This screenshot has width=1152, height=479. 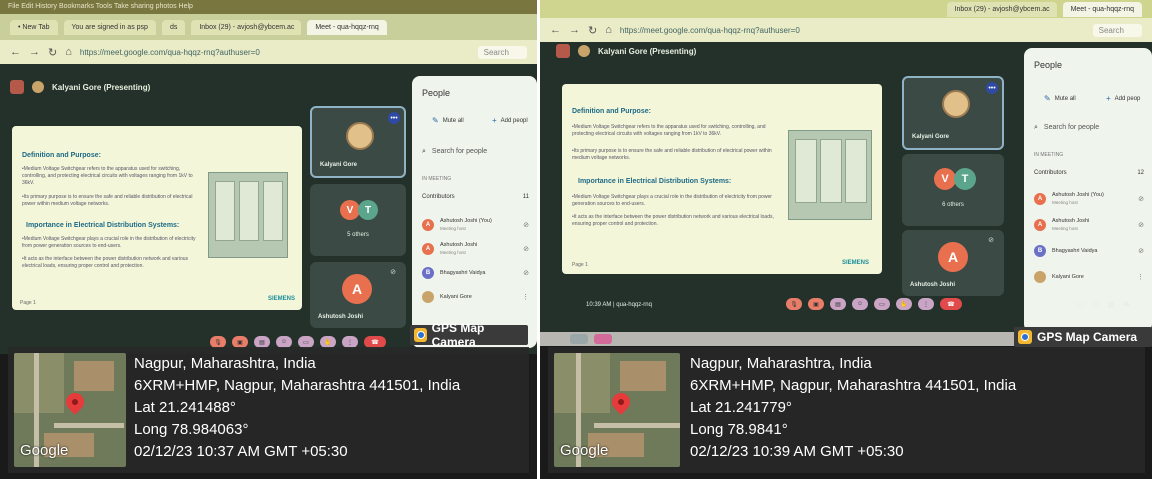 I want to click on captions-button: ▤, so click(x=838, y=304).